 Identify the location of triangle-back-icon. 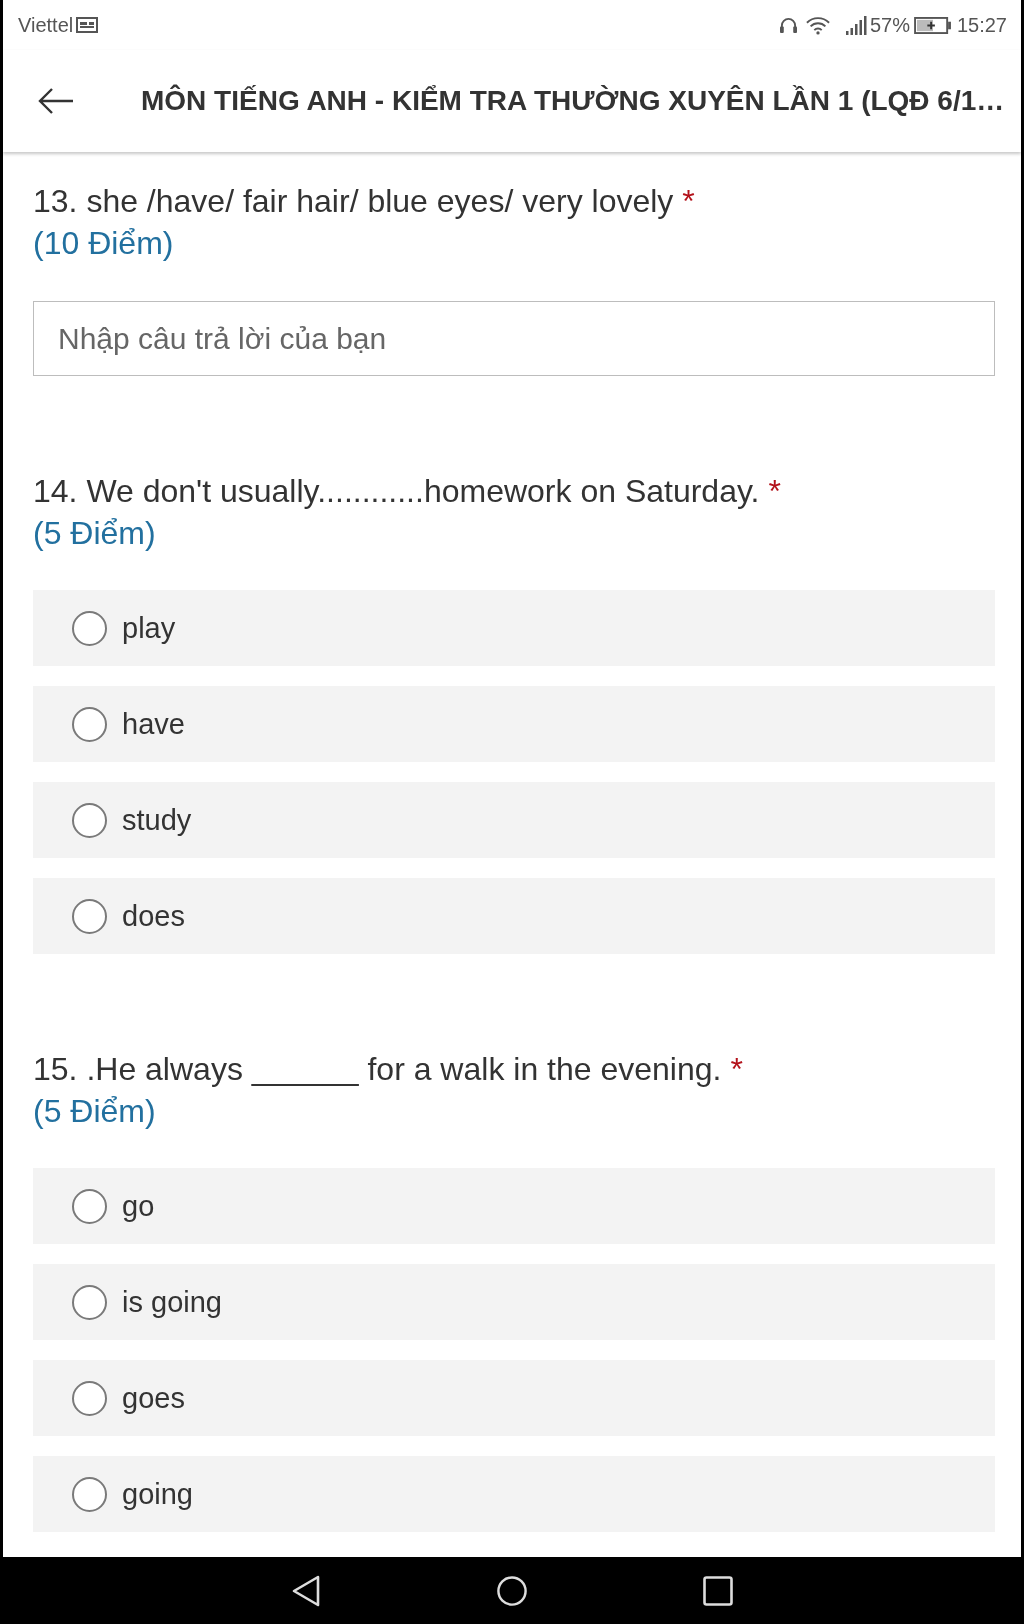
(306, 1590).